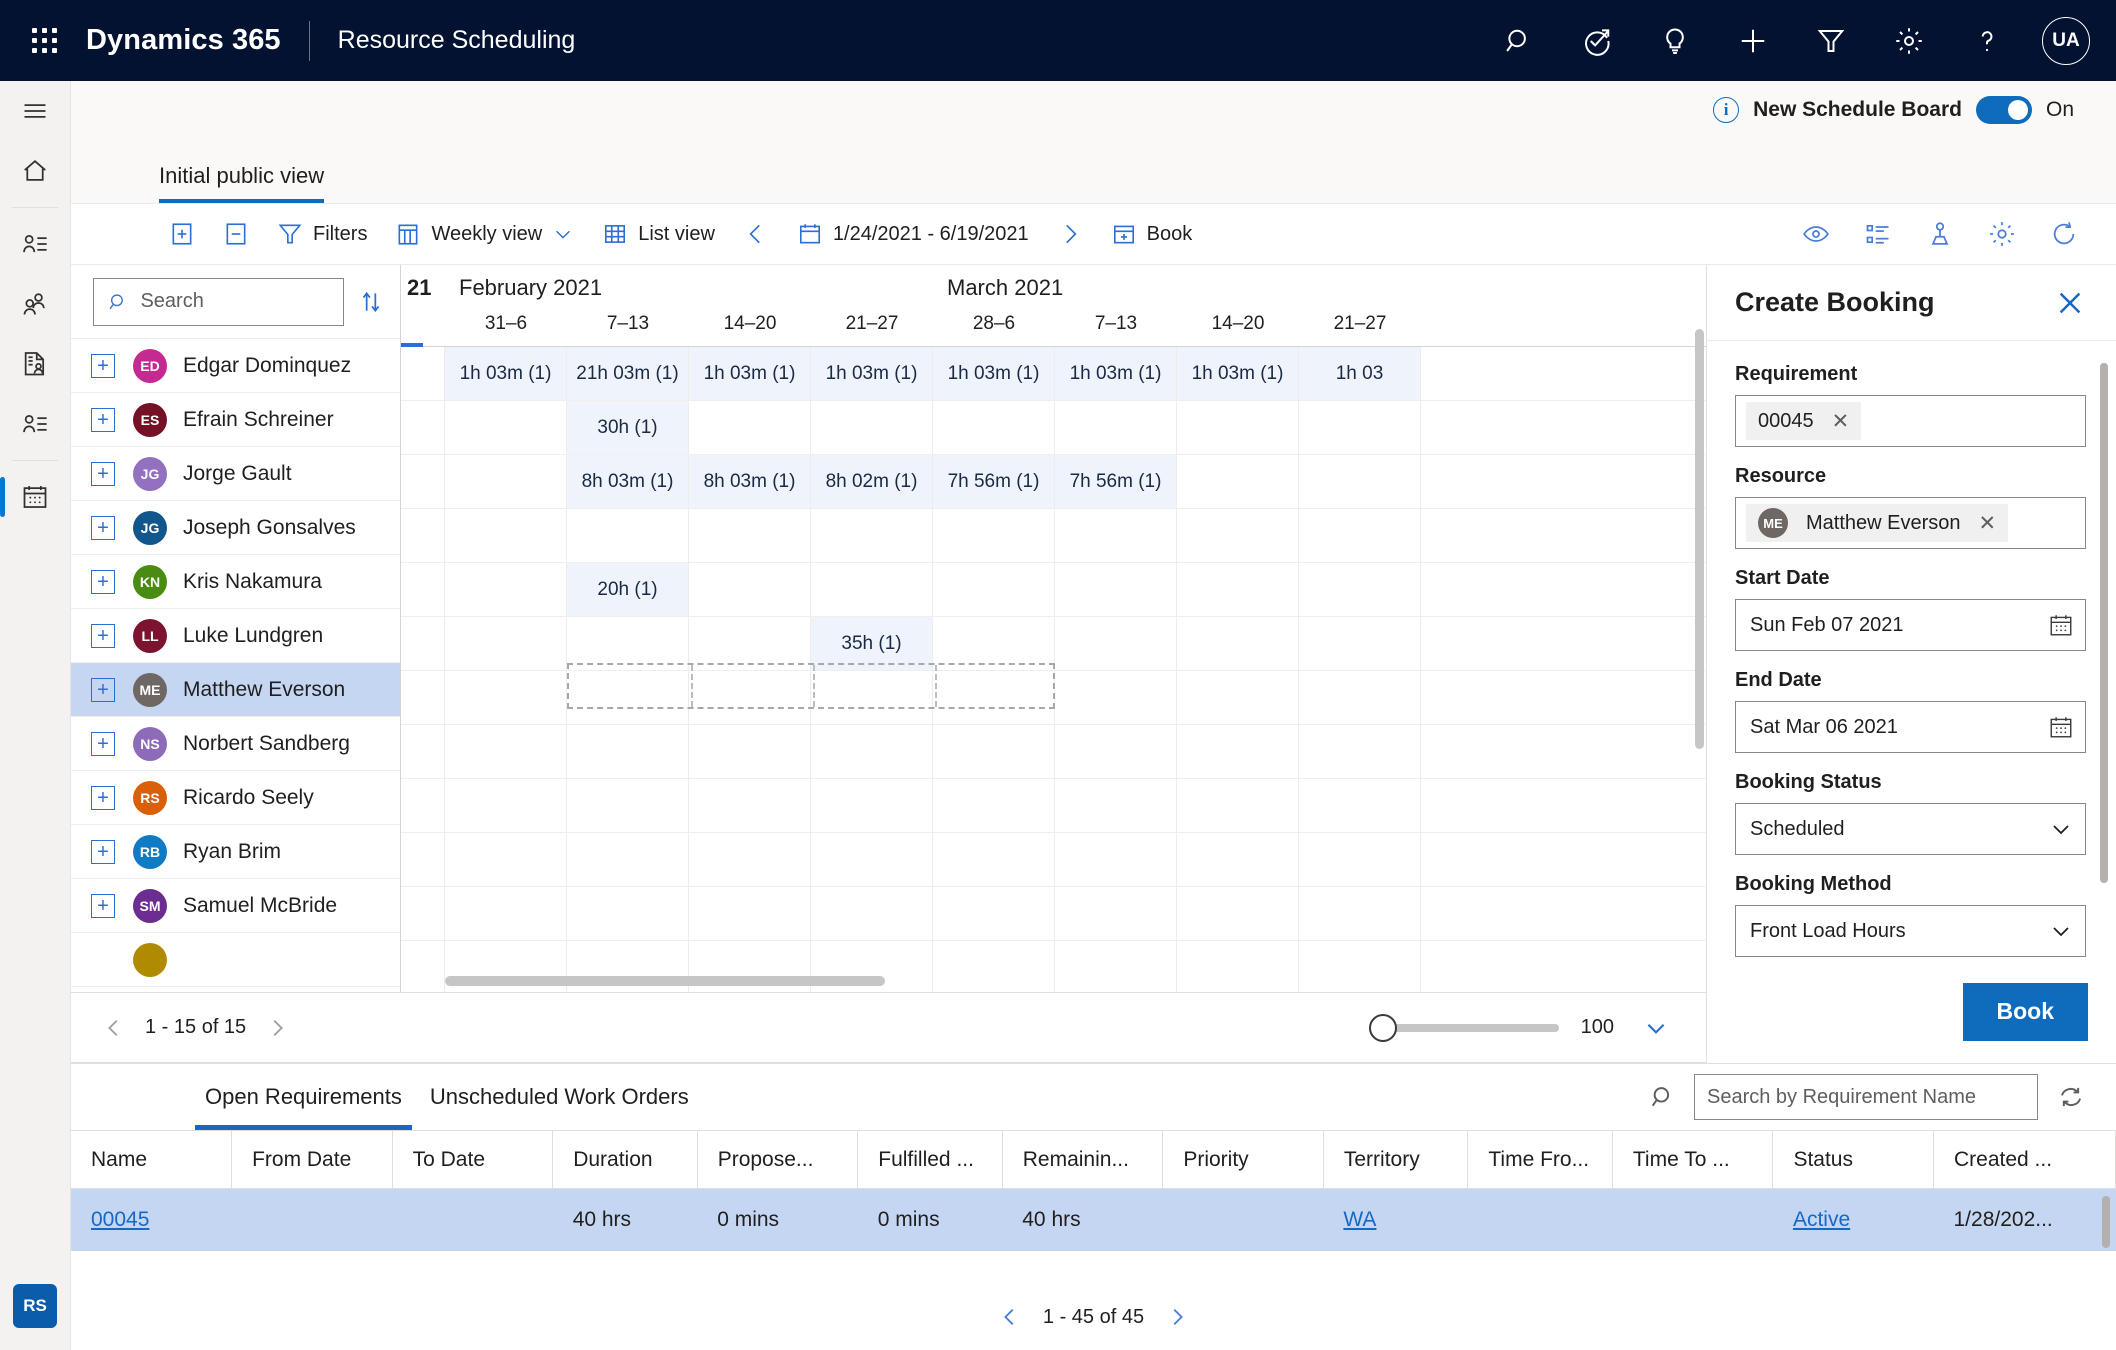  I want to click on resource-row: + NS Norbert Sandberg, so click(235, 744).